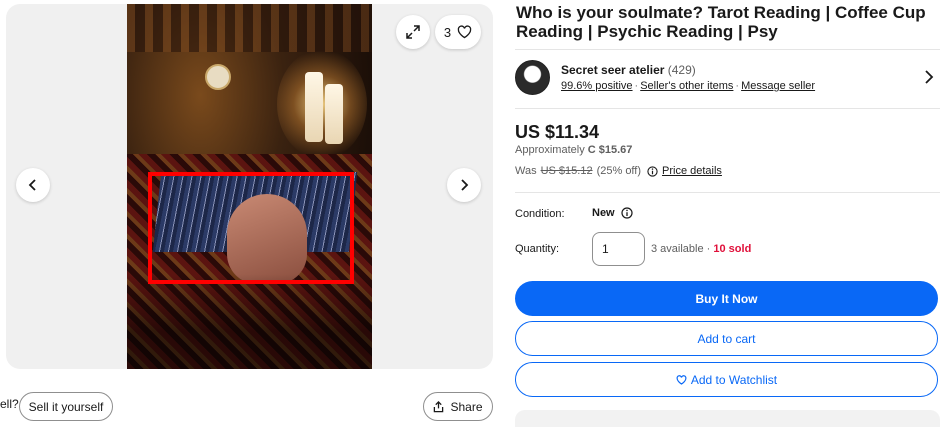 The image size is (940, 427). I want to click on condition-value-row: New, so click(612, 213).